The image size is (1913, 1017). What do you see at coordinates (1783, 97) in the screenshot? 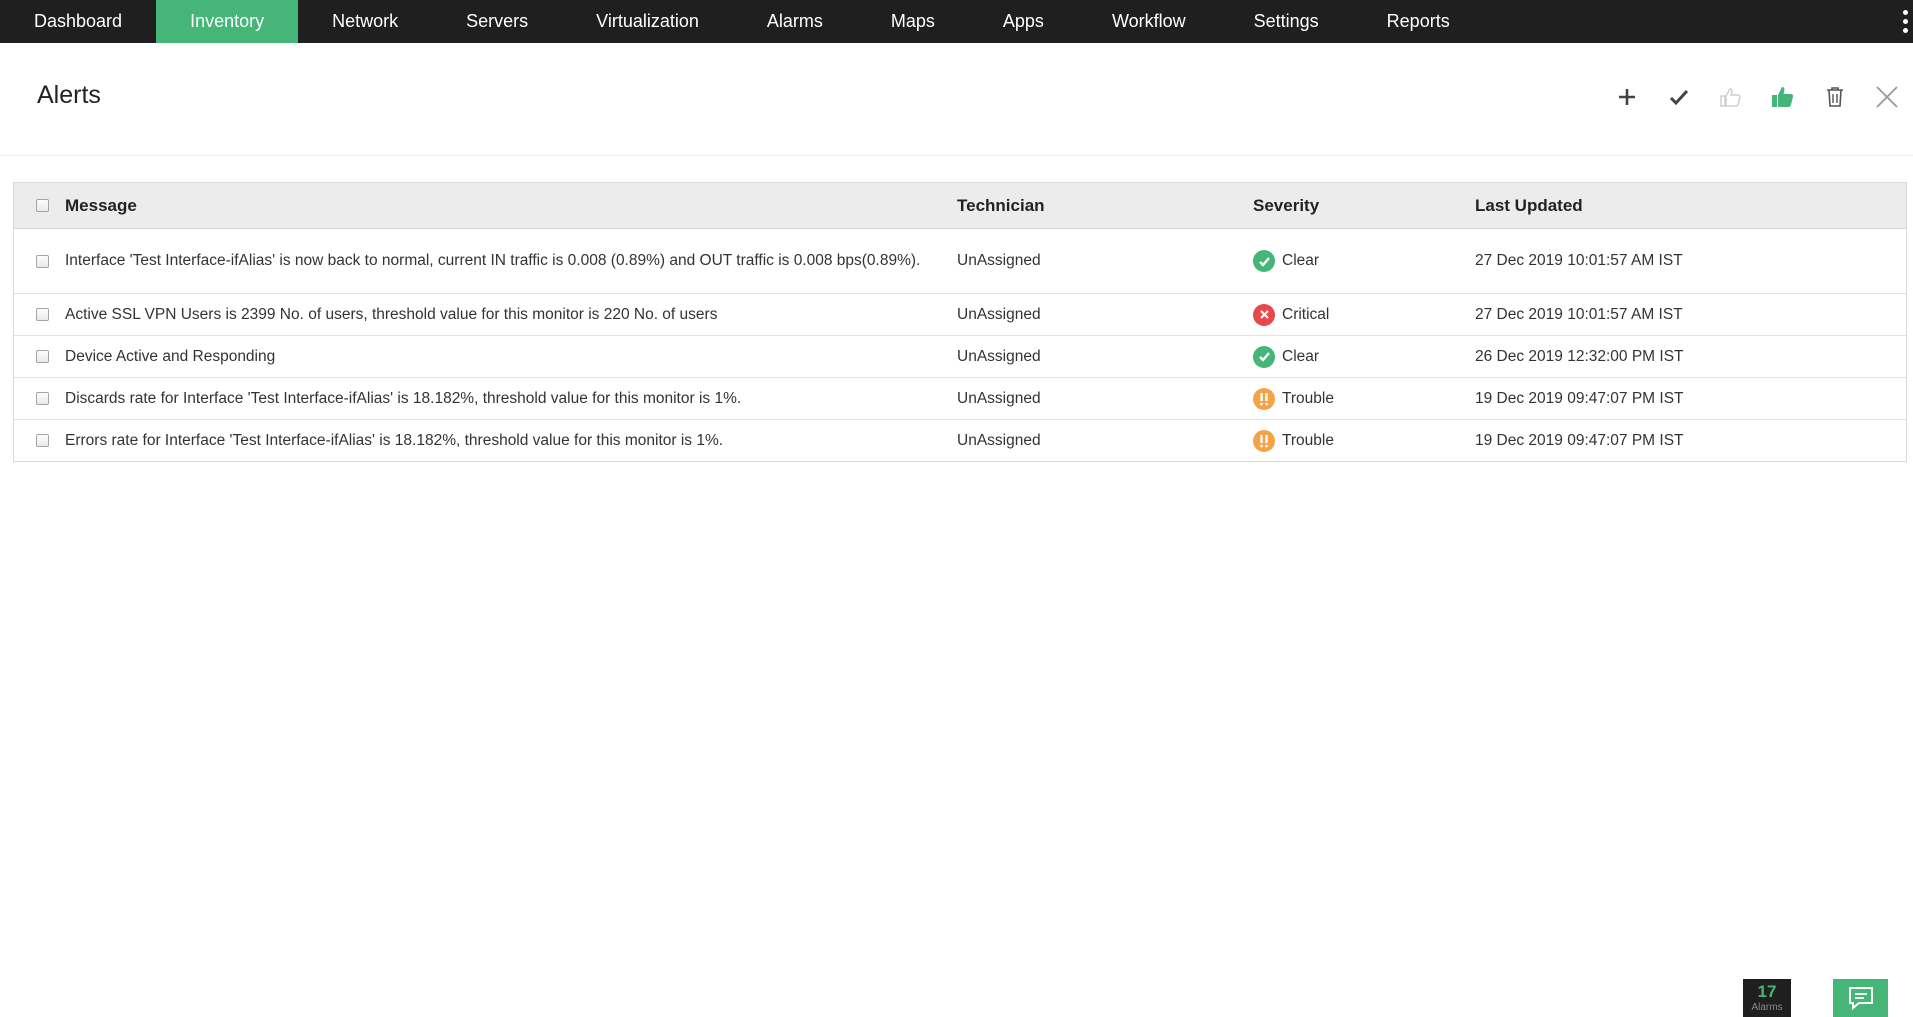
I see `thumbs-up-filled-icon` at bounding box center [1783, 97].